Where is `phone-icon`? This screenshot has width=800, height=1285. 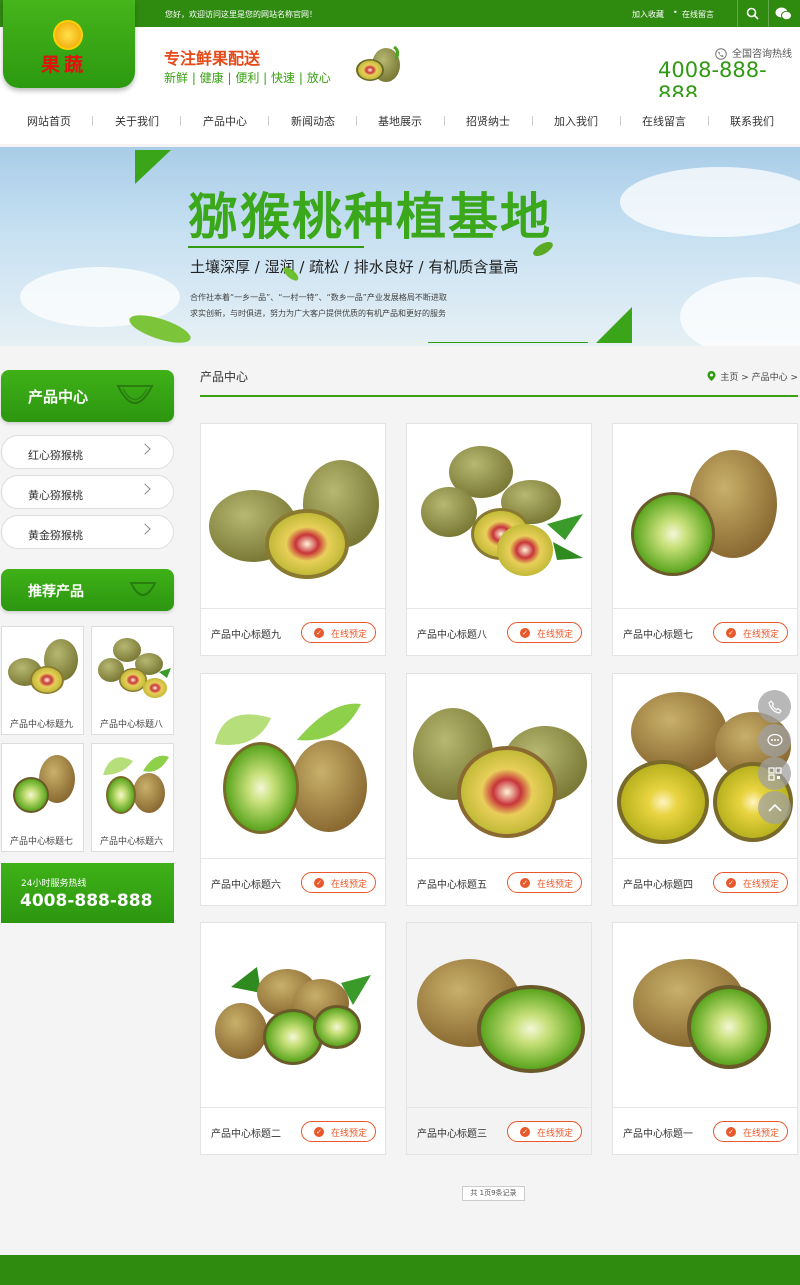
phone-icon is located at coordinates (774, 706).